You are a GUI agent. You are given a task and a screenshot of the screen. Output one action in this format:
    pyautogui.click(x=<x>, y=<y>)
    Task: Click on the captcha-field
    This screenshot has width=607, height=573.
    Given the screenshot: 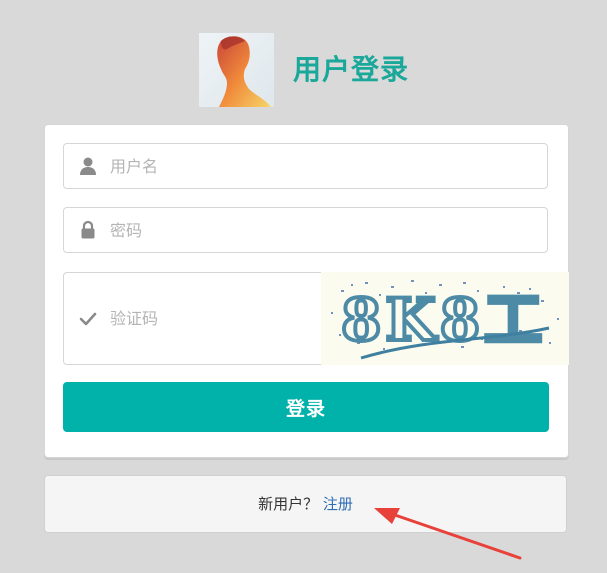 What is the action you would take?
    pyautogui.click(x=192, y=318)
    